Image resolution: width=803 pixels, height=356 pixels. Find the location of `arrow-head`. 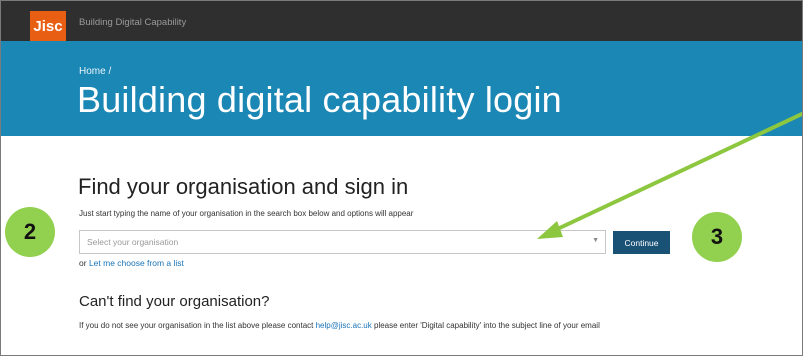

arrow-head is located at coordinates (550, 230).